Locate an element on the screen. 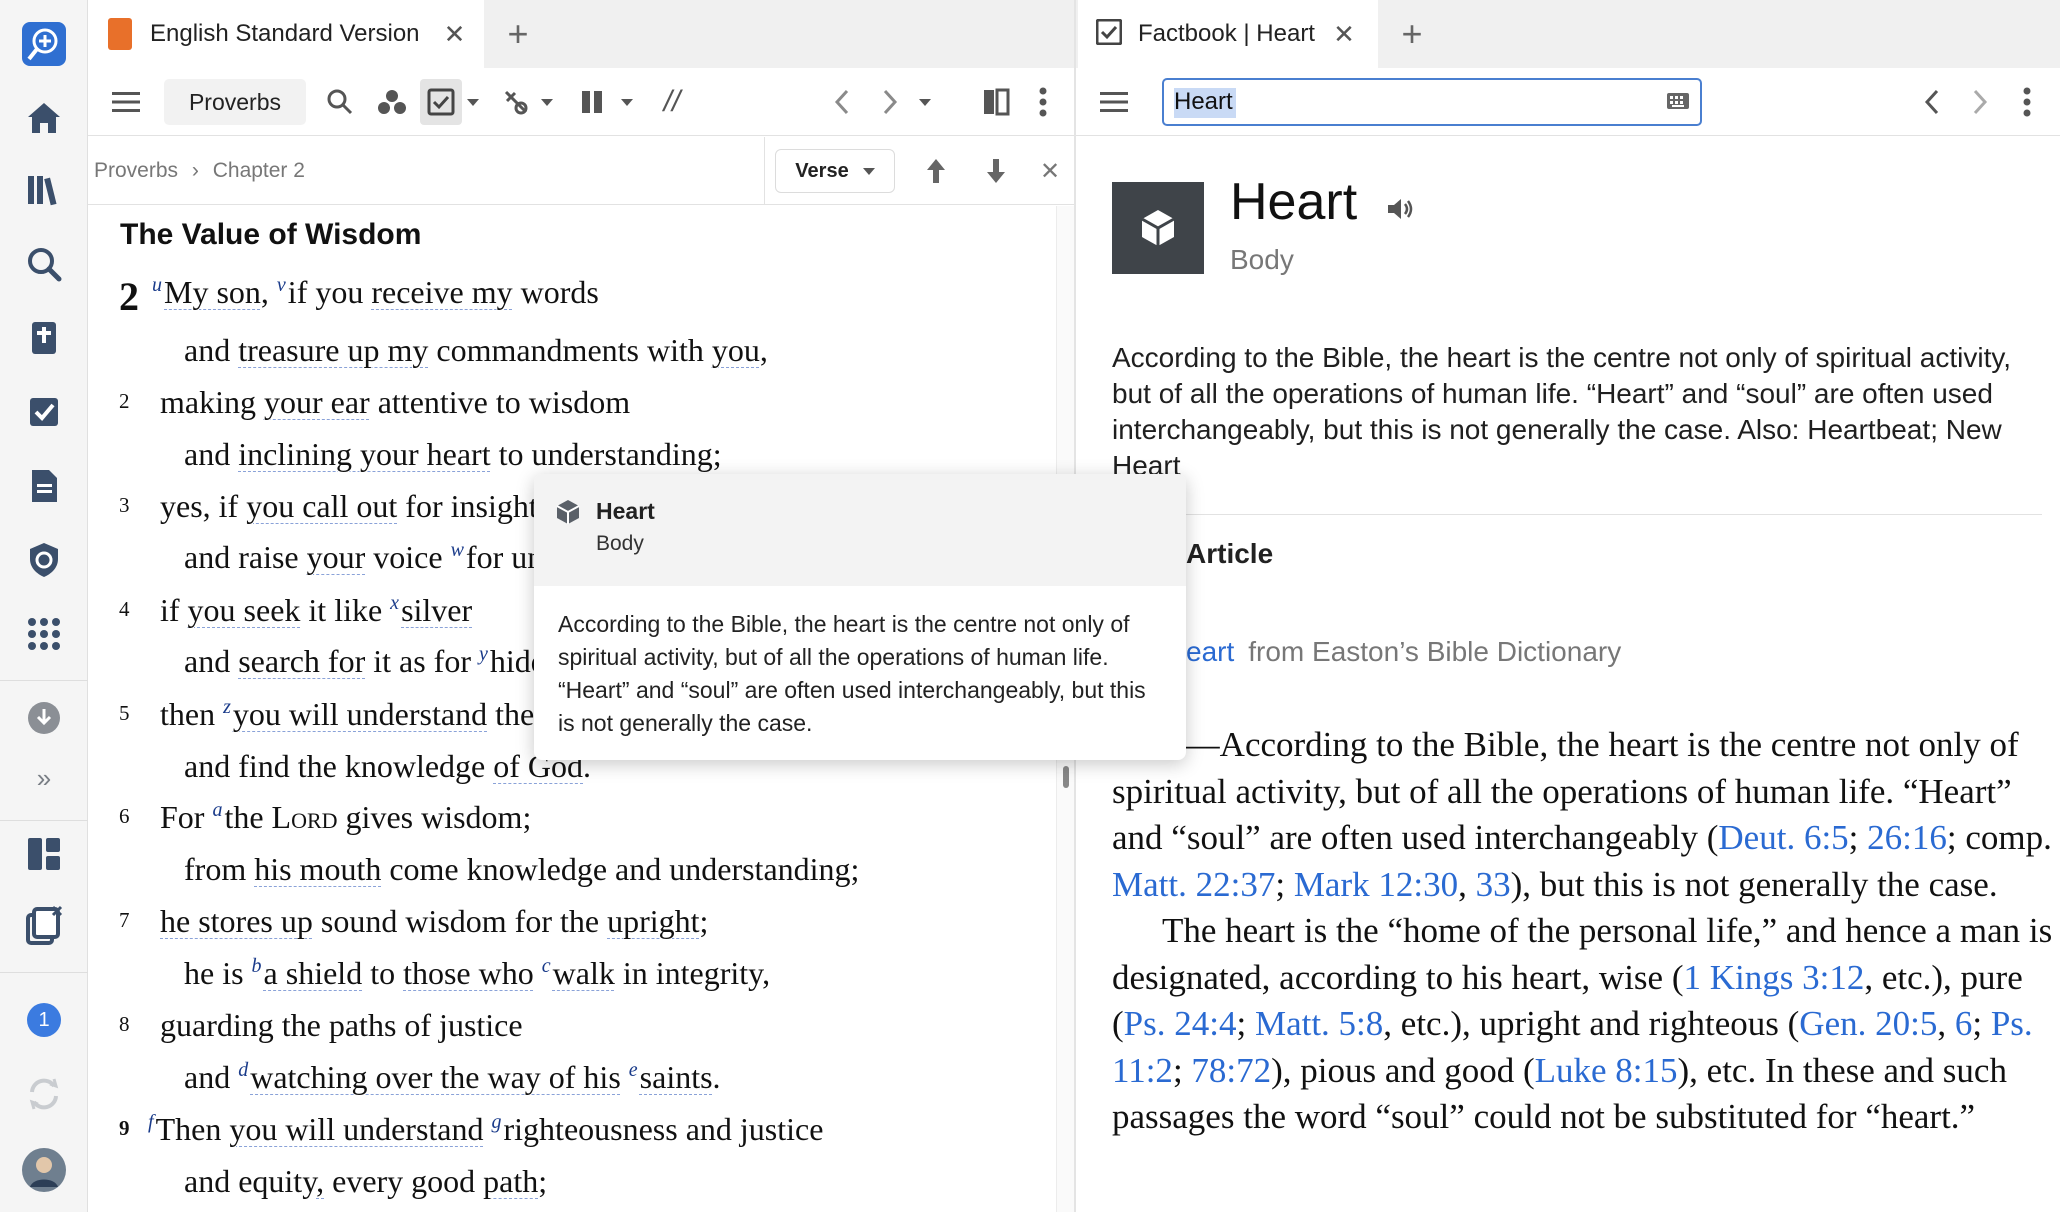 This screenshot has height=1212, width=2060. scrollbar-thumb is located at coordinates (1066, 777).